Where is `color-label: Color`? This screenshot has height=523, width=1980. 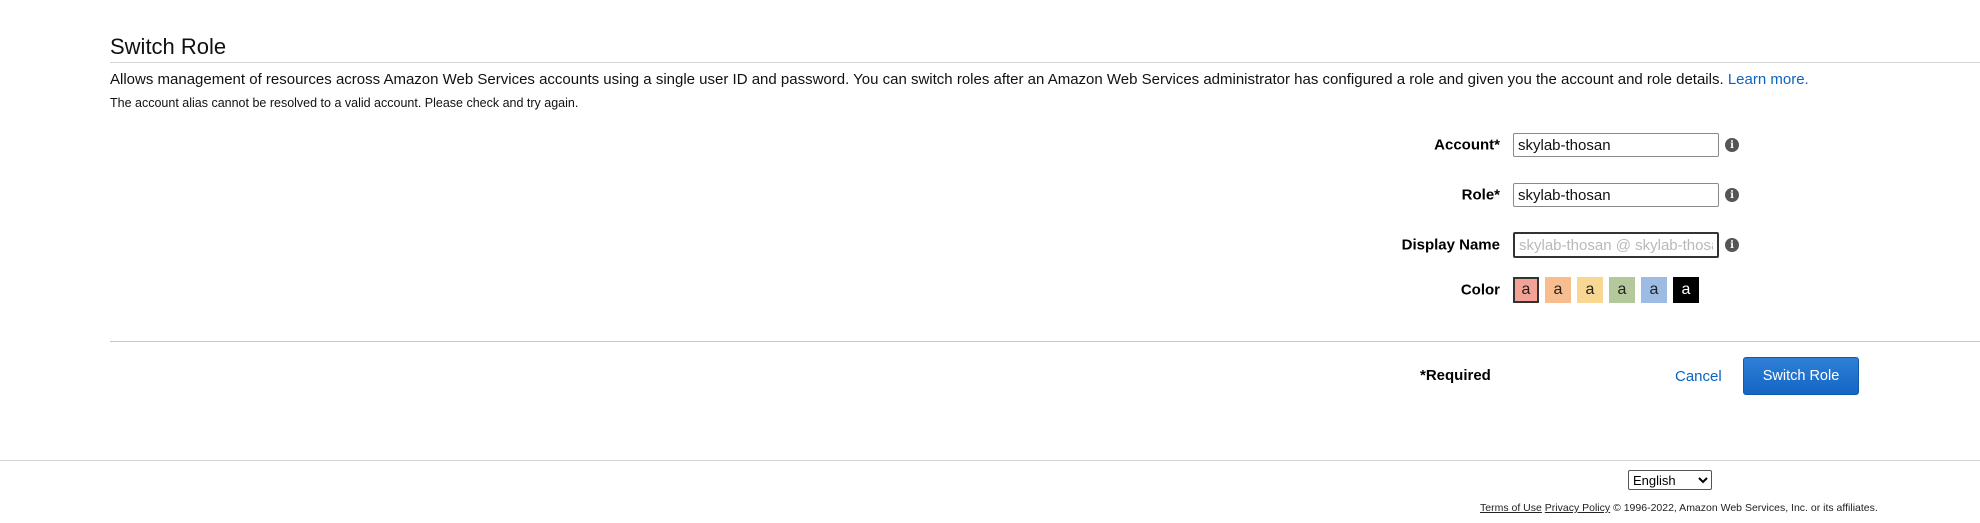 color-label: Color is located at coordinates (1480, 290).